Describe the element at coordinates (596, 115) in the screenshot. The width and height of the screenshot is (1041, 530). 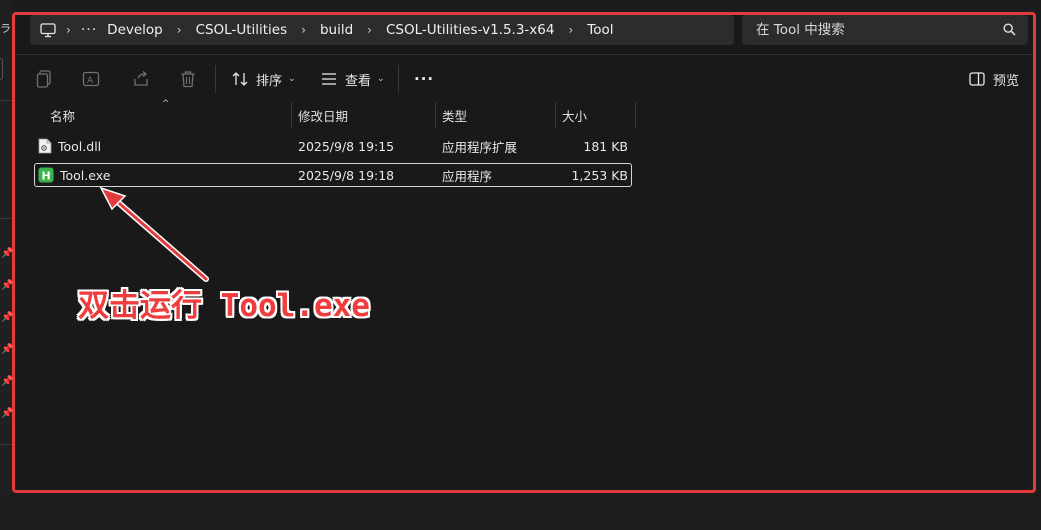
I see `column-header-size: 大小` at that location.